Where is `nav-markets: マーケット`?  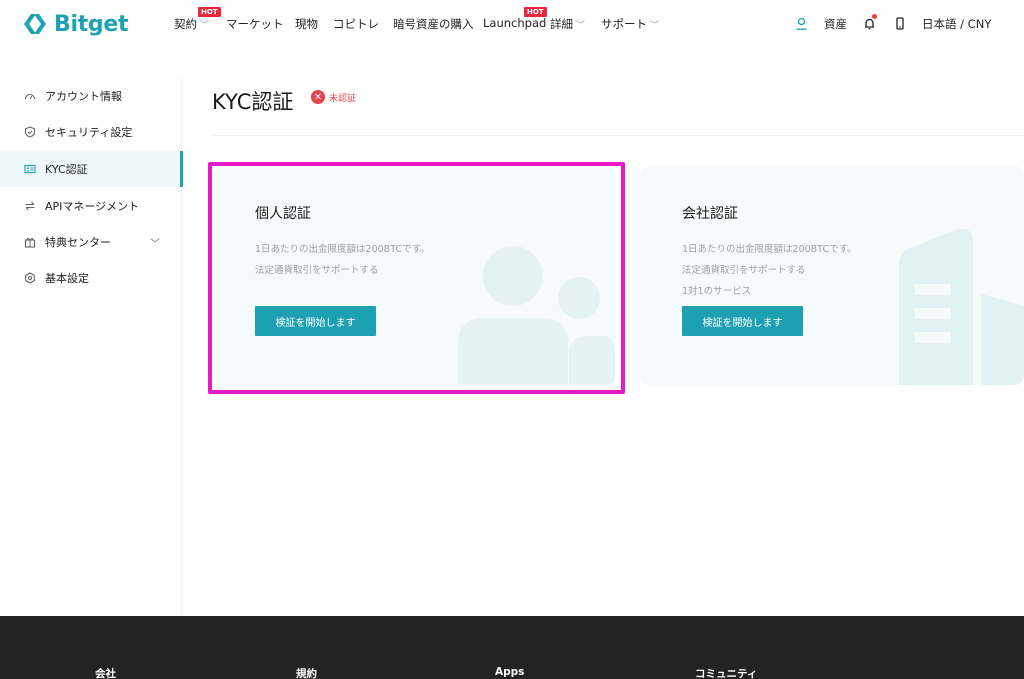 nav-markets: マーケット is located at coordinates (255, 24).